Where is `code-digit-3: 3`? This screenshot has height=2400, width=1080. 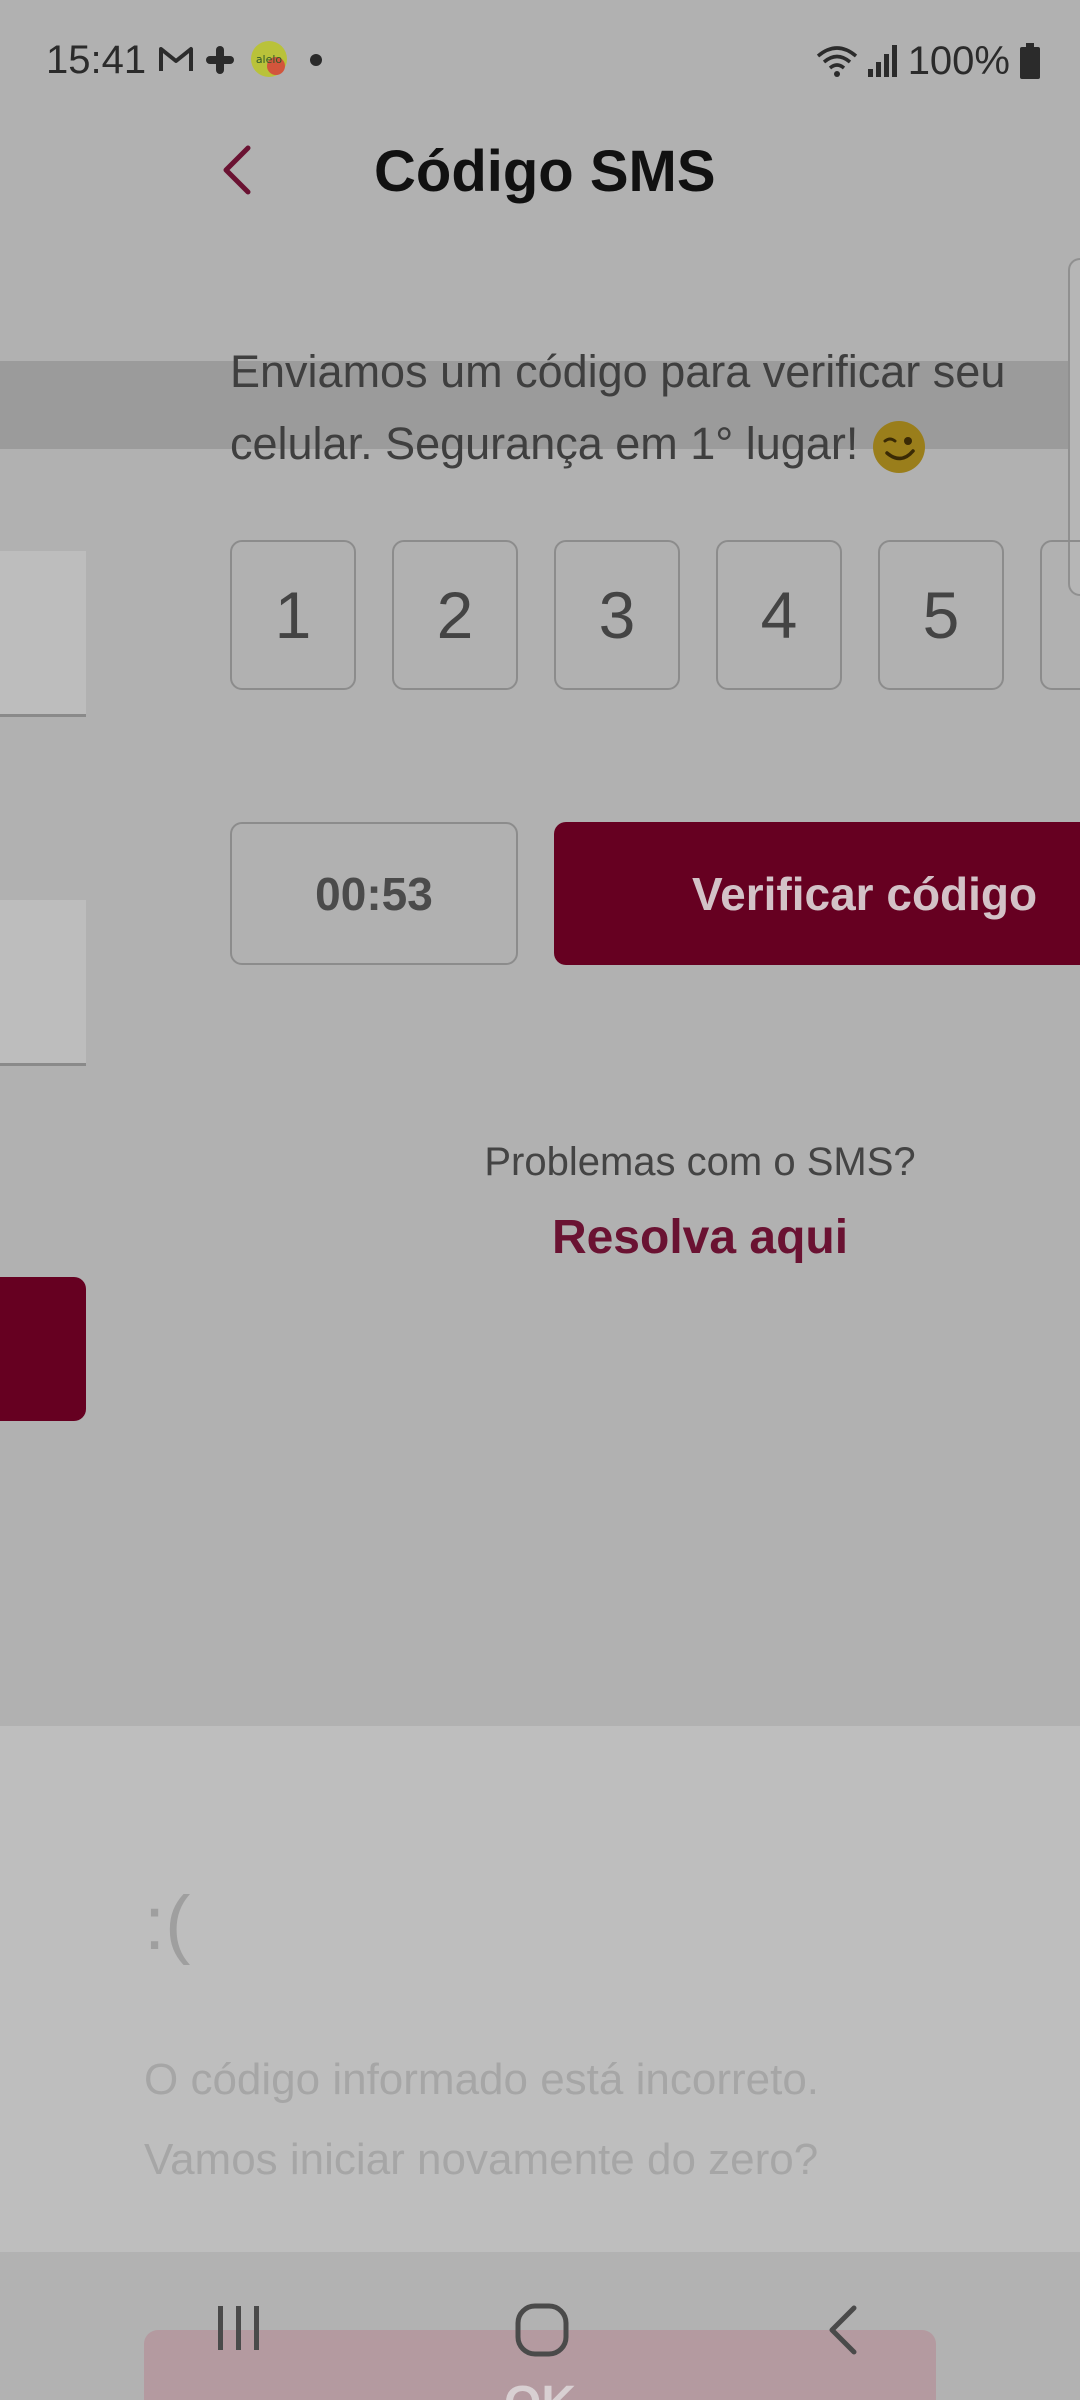 code-digit-3: 3 is located at coordinates (617, 615).